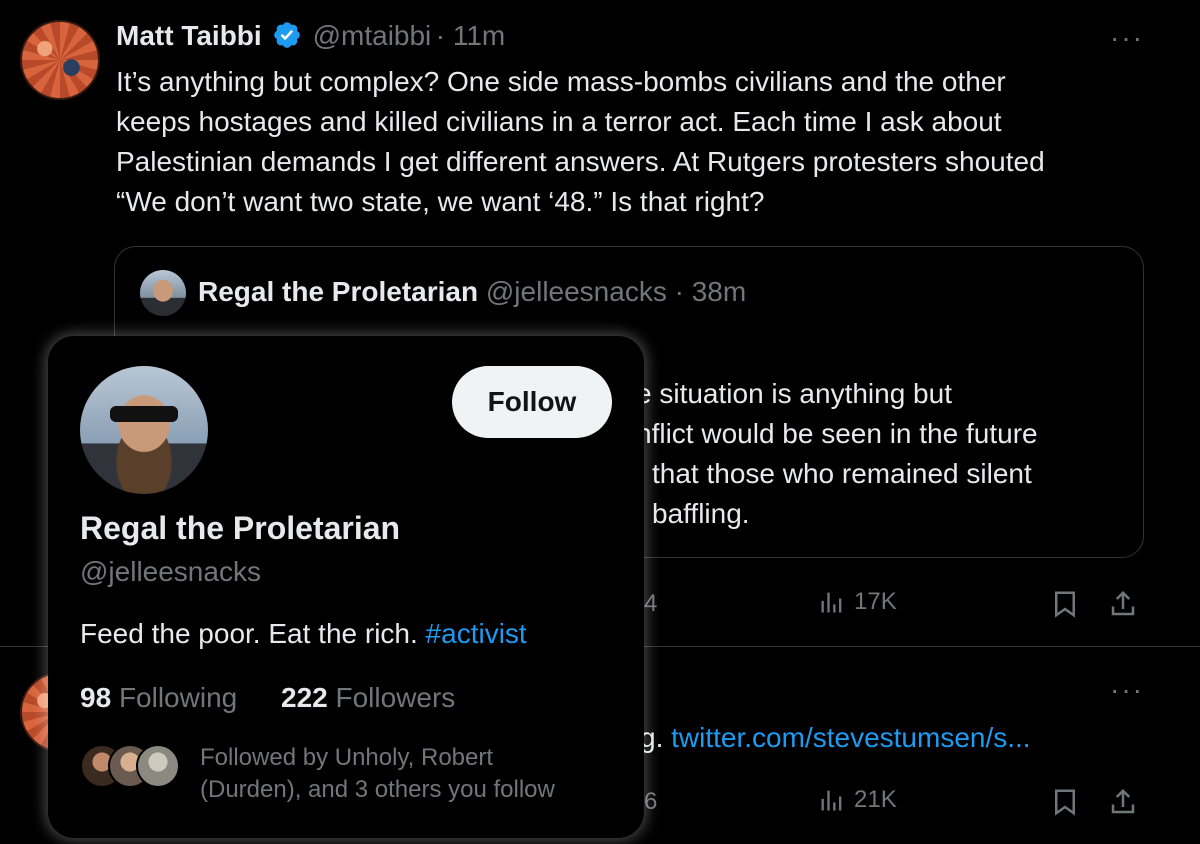 The width and height of the screenshot is (1200, 844). I want to click on second-share-icon, so click(1123, 802).